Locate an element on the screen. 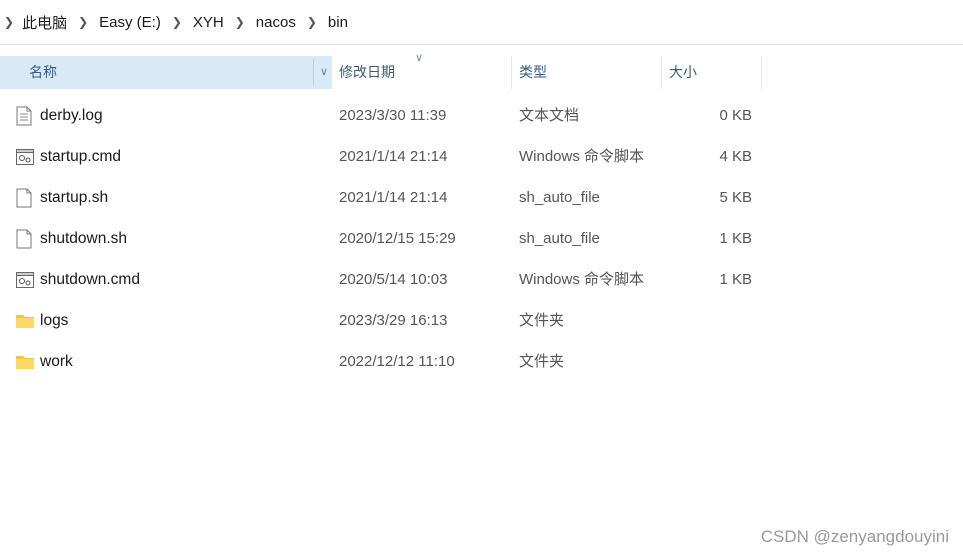  folder-name: logs is located at coordinates (54, 320).